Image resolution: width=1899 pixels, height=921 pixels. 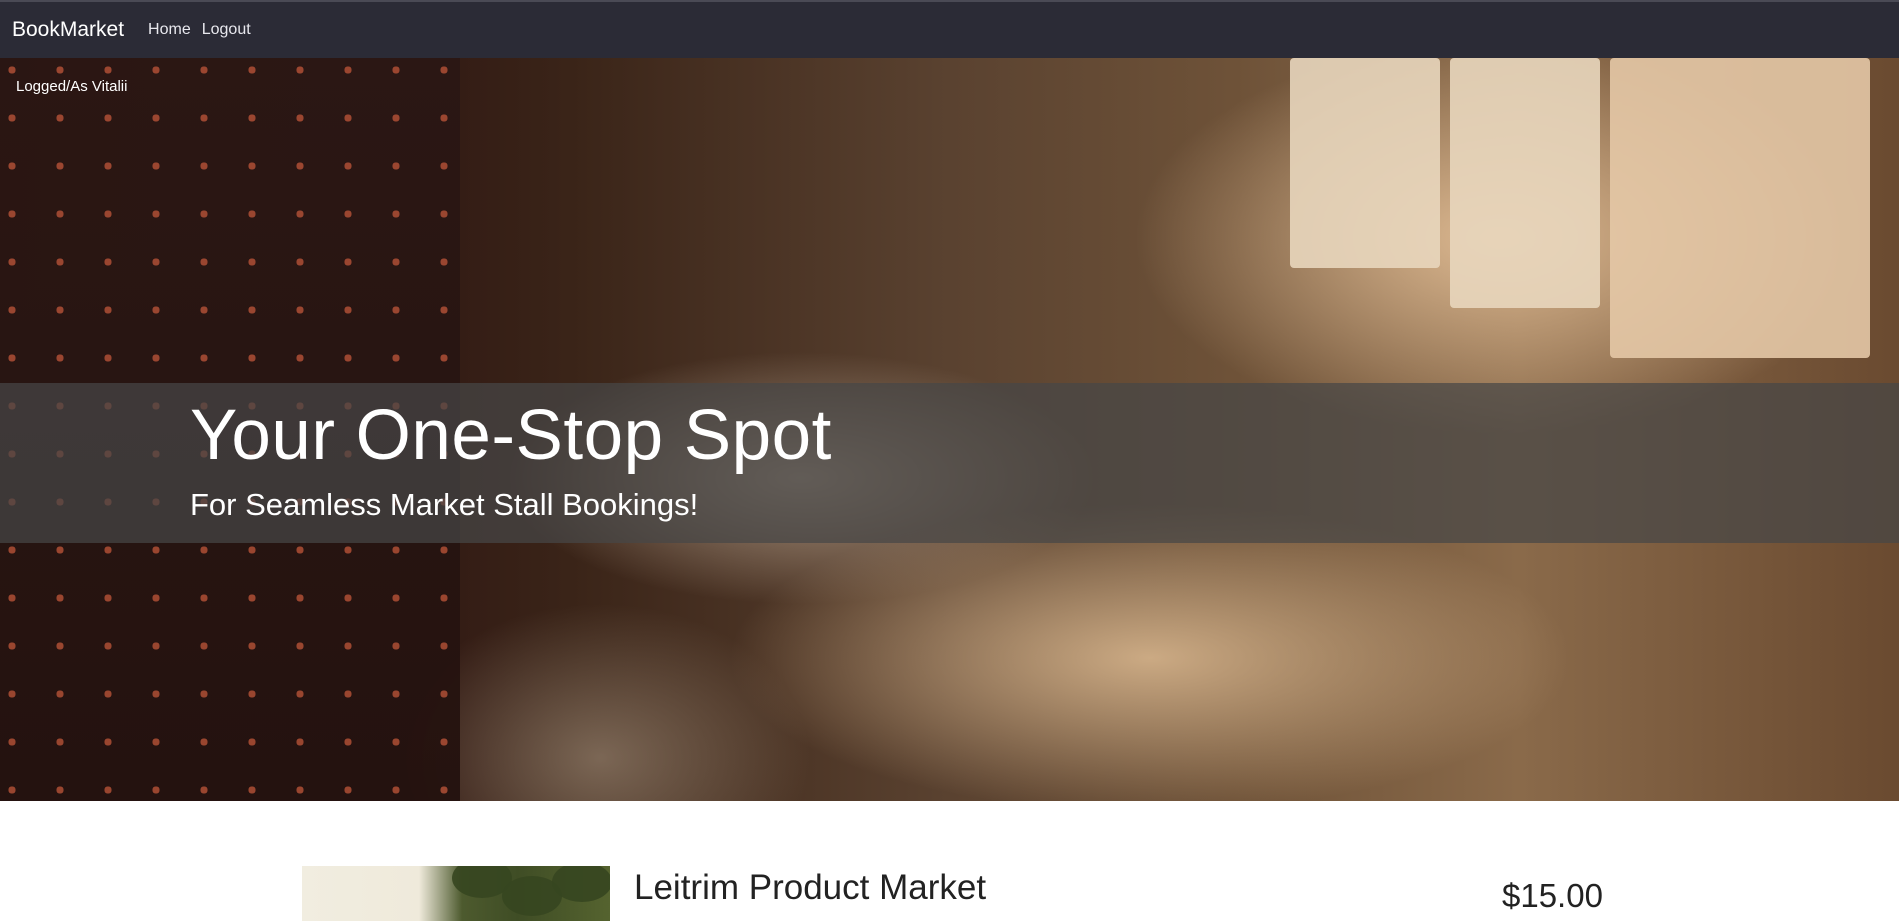 What do you see at coordinates (72, 86) in the screenshot?
I see `logged-in-status: Logged/As Vitalii` at bounding box center [72, 86].